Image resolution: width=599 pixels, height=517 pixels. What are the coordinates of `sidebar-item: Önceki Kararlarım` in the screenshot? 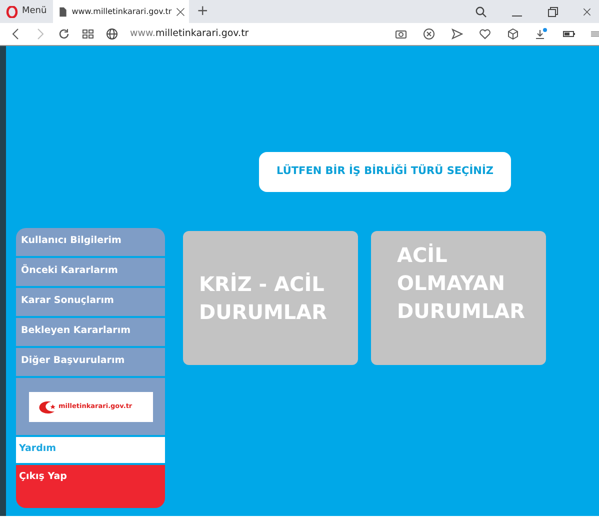 It's located at (90, 272).